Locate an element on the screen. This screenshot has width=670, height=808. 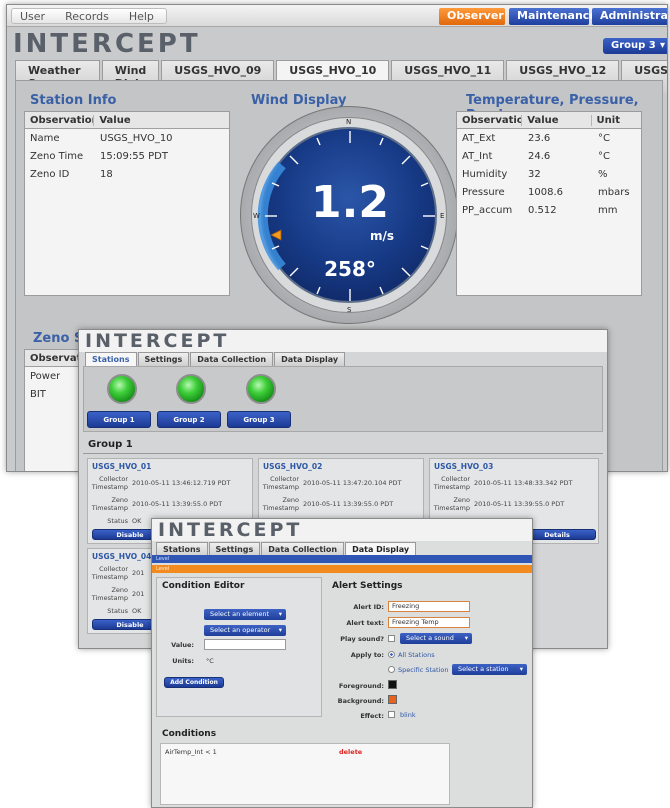
table-row: Pressure 1008.6 mbars is located at coordinates (549, 192).